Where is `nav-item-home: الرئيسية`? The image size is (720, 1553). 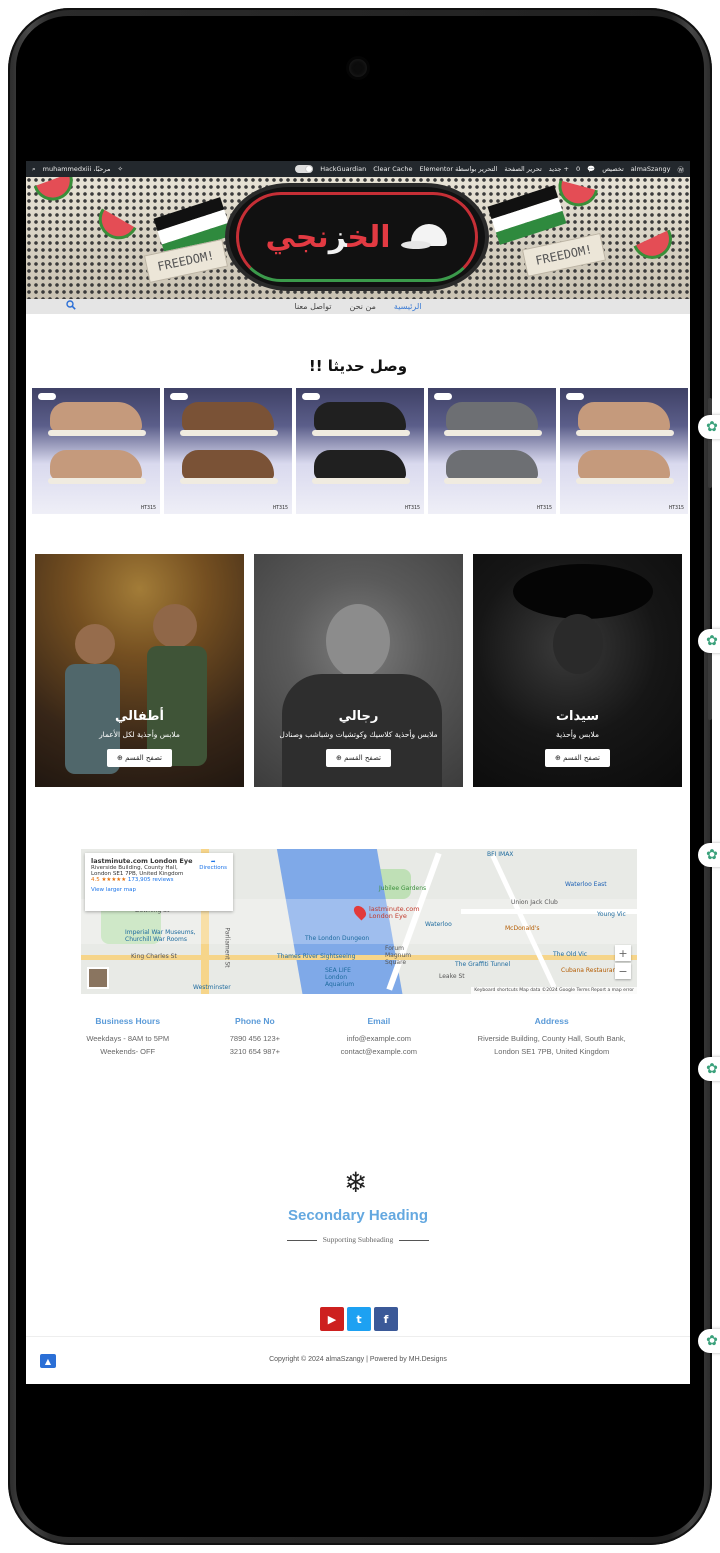 nav-item-home: الرئيسية is located at coordinates (408, 306).